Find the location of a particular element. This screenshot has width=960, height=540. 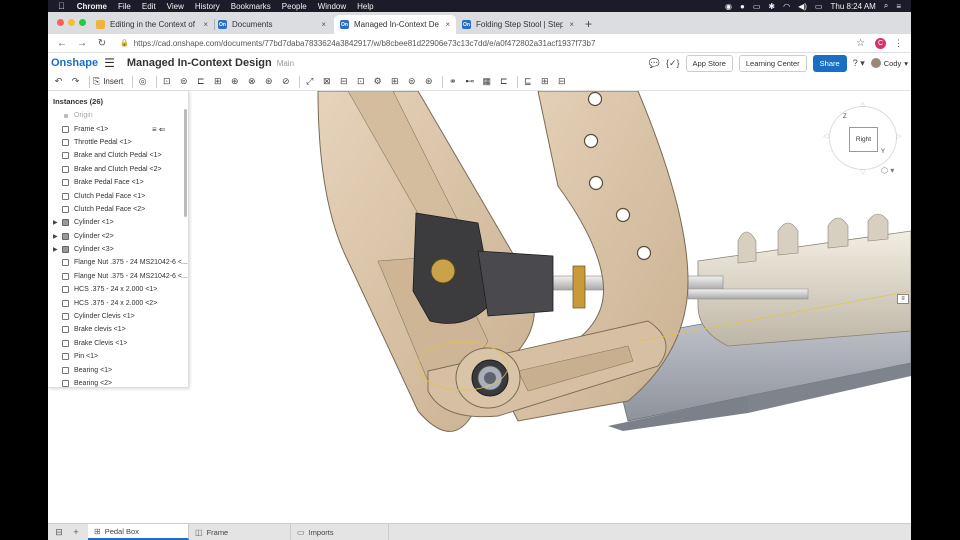

add-tab-icon: + is located at coordinates (76, 532).